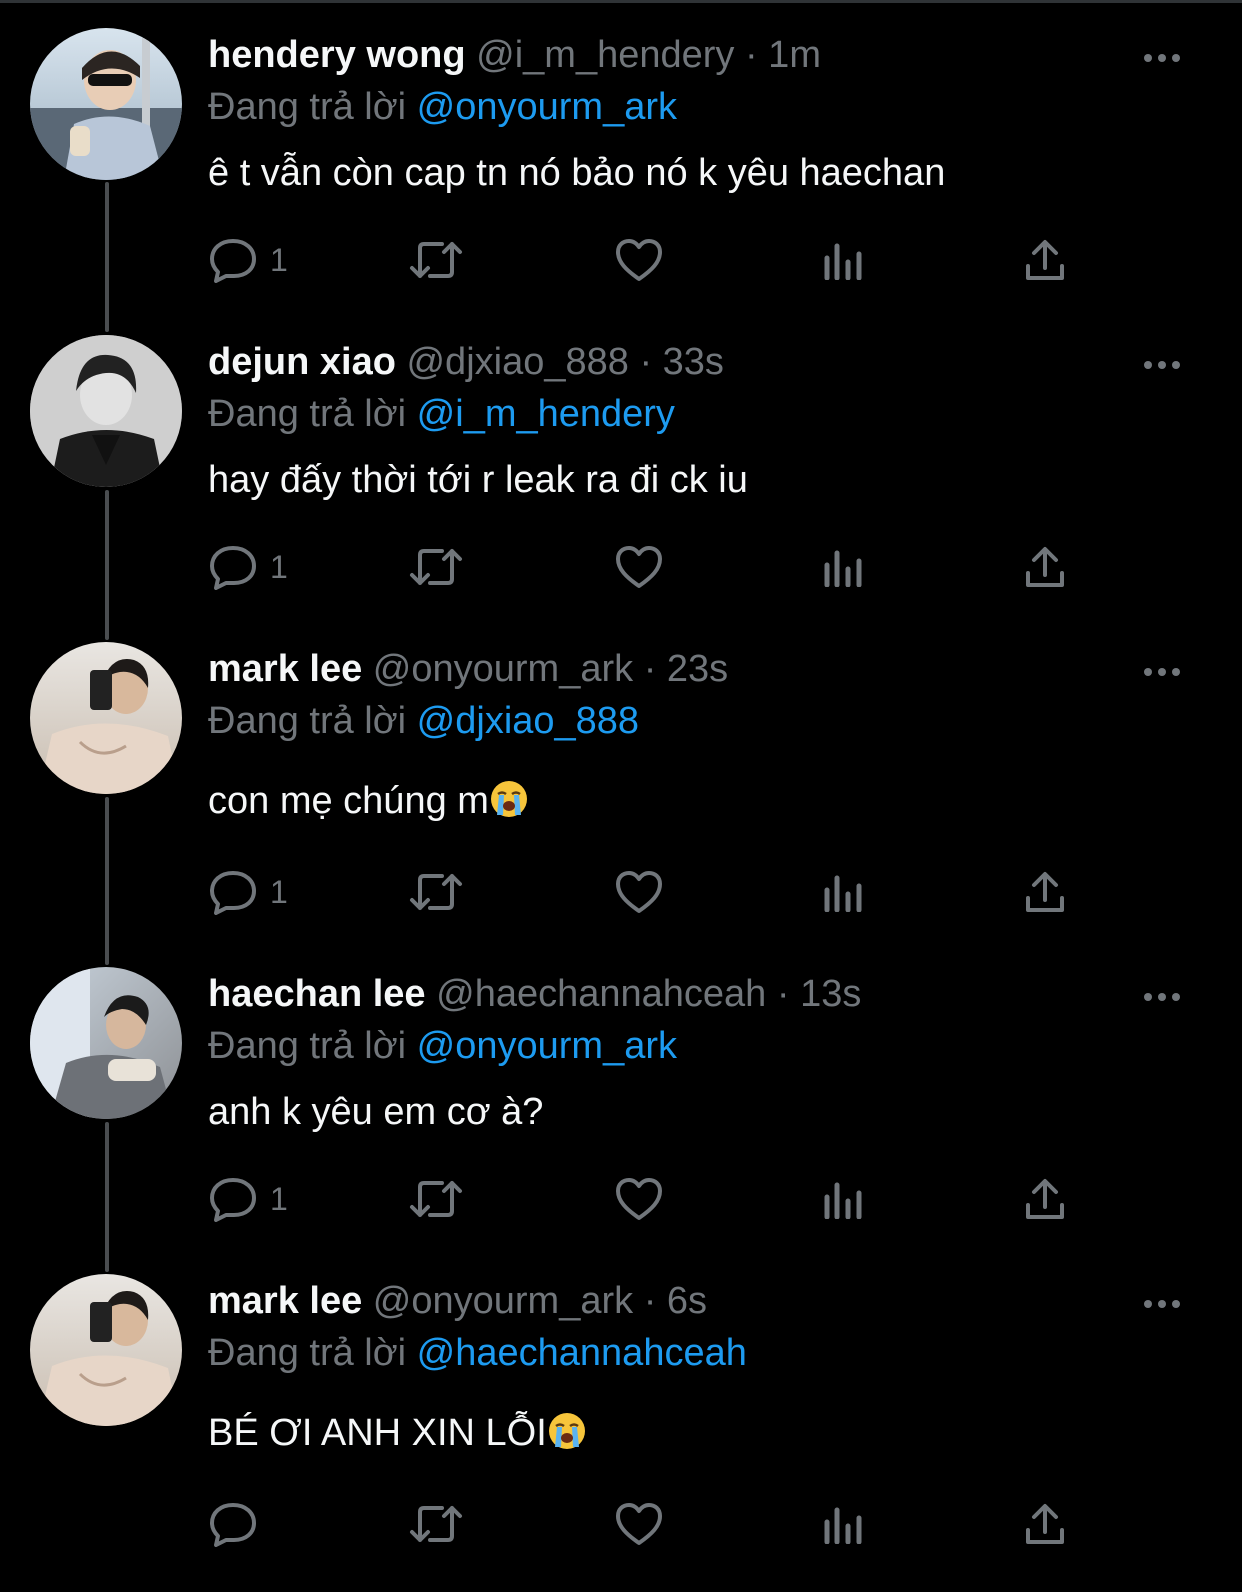 The image size is (1242, 1592). What do you see at coordinates (582, 1353) in the screenshot?
I see `mention-link: @haechannahceah` at bounding box center [582, 1353].